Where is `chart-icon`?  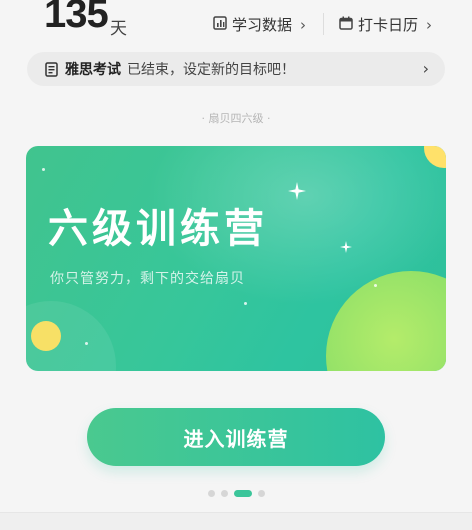
chart-icon is located at coordinates (220, 24).